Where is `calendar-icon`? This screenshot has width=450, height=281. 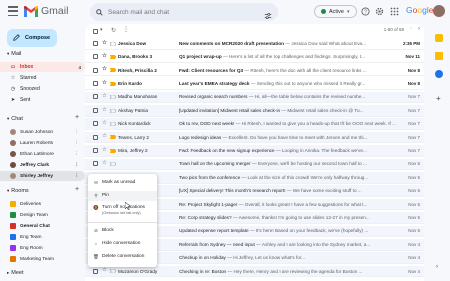
calendar-icon is located at coordinates (439, 38).